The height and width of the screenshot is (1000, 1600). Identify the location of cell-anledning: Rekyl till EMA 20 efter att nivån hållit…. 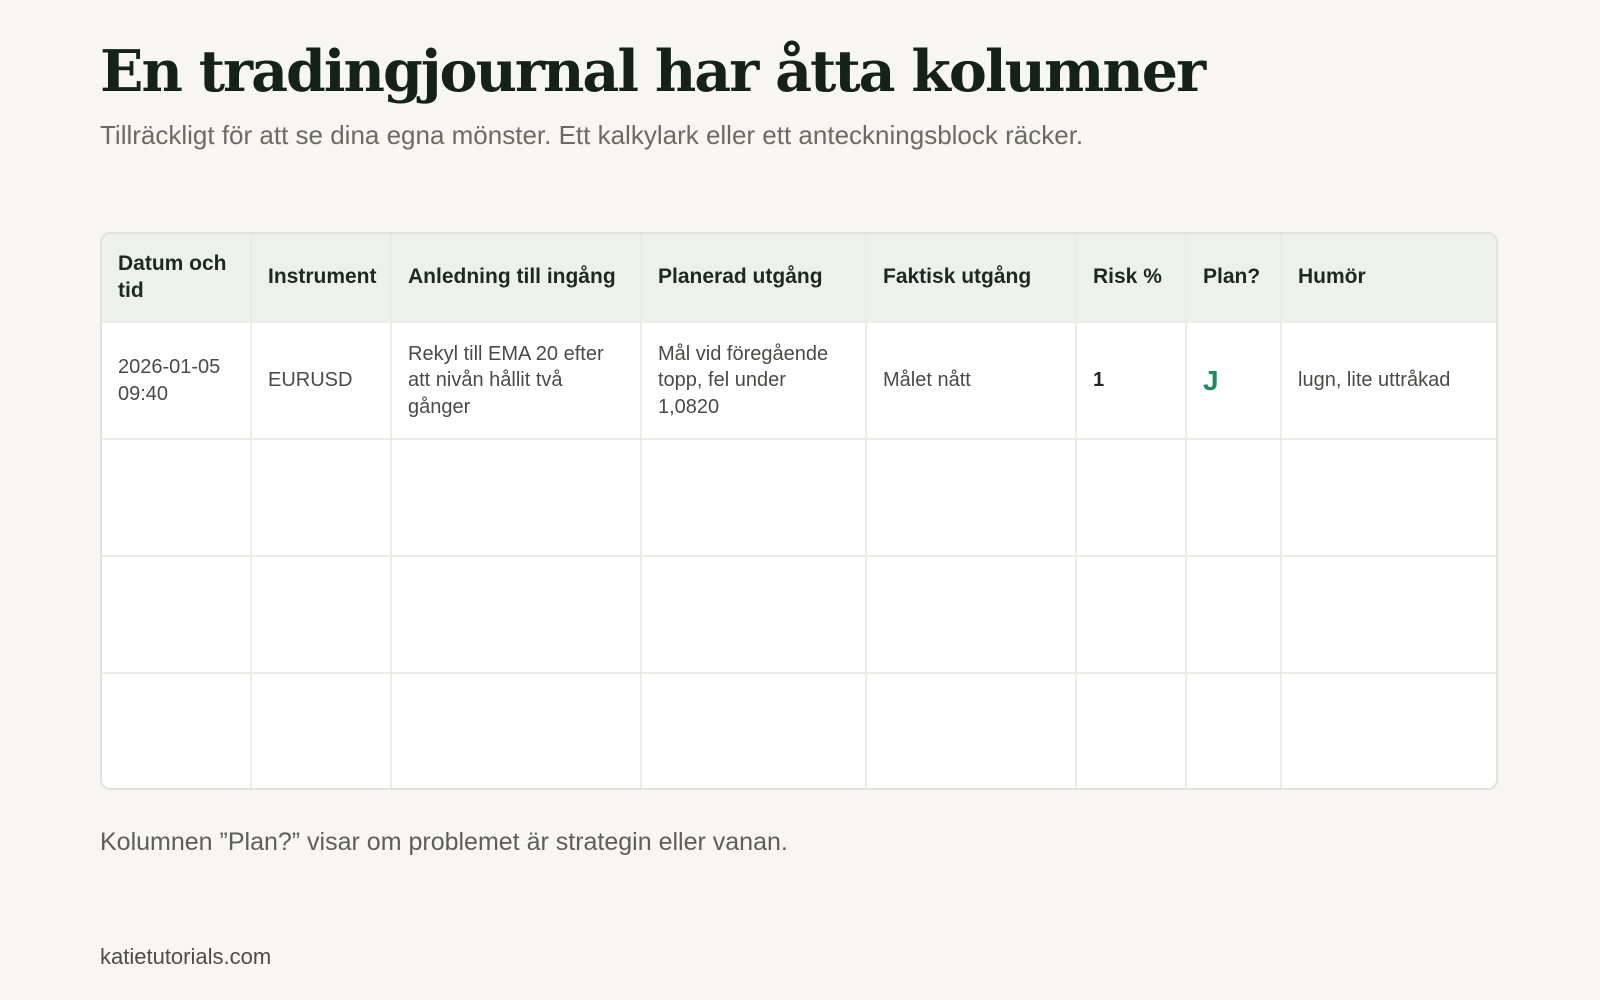
(516, 381).